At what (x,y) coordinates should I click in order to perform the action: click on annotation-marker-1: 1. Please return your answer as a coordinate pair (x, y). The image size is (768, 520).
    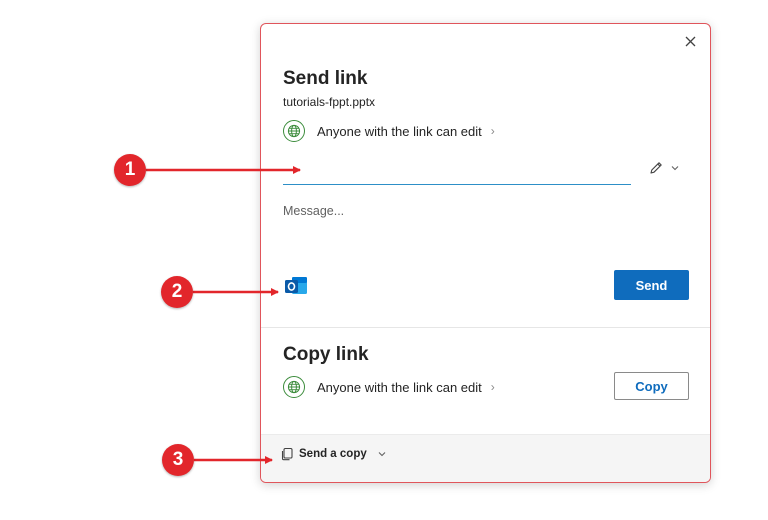
    Looking at the image, I should click on (130, 170).